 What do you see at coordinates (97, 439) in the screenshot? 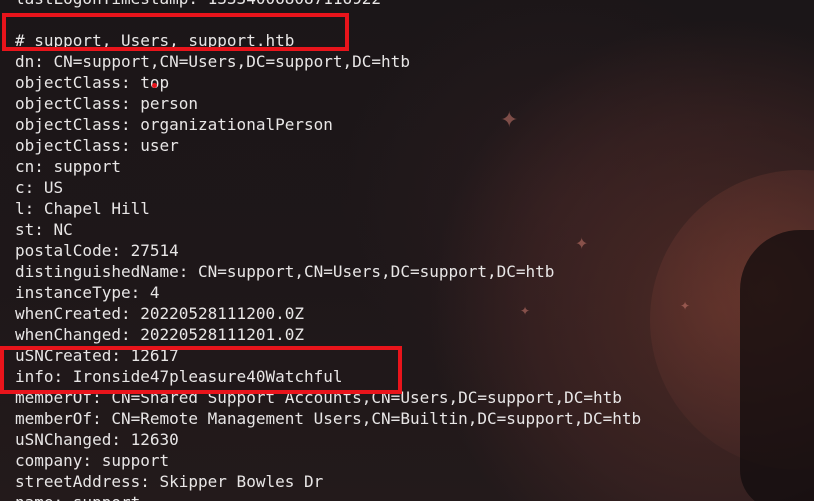
I see `terminal-line: uSNChanged: 12630` at bounding box center [97, 439].